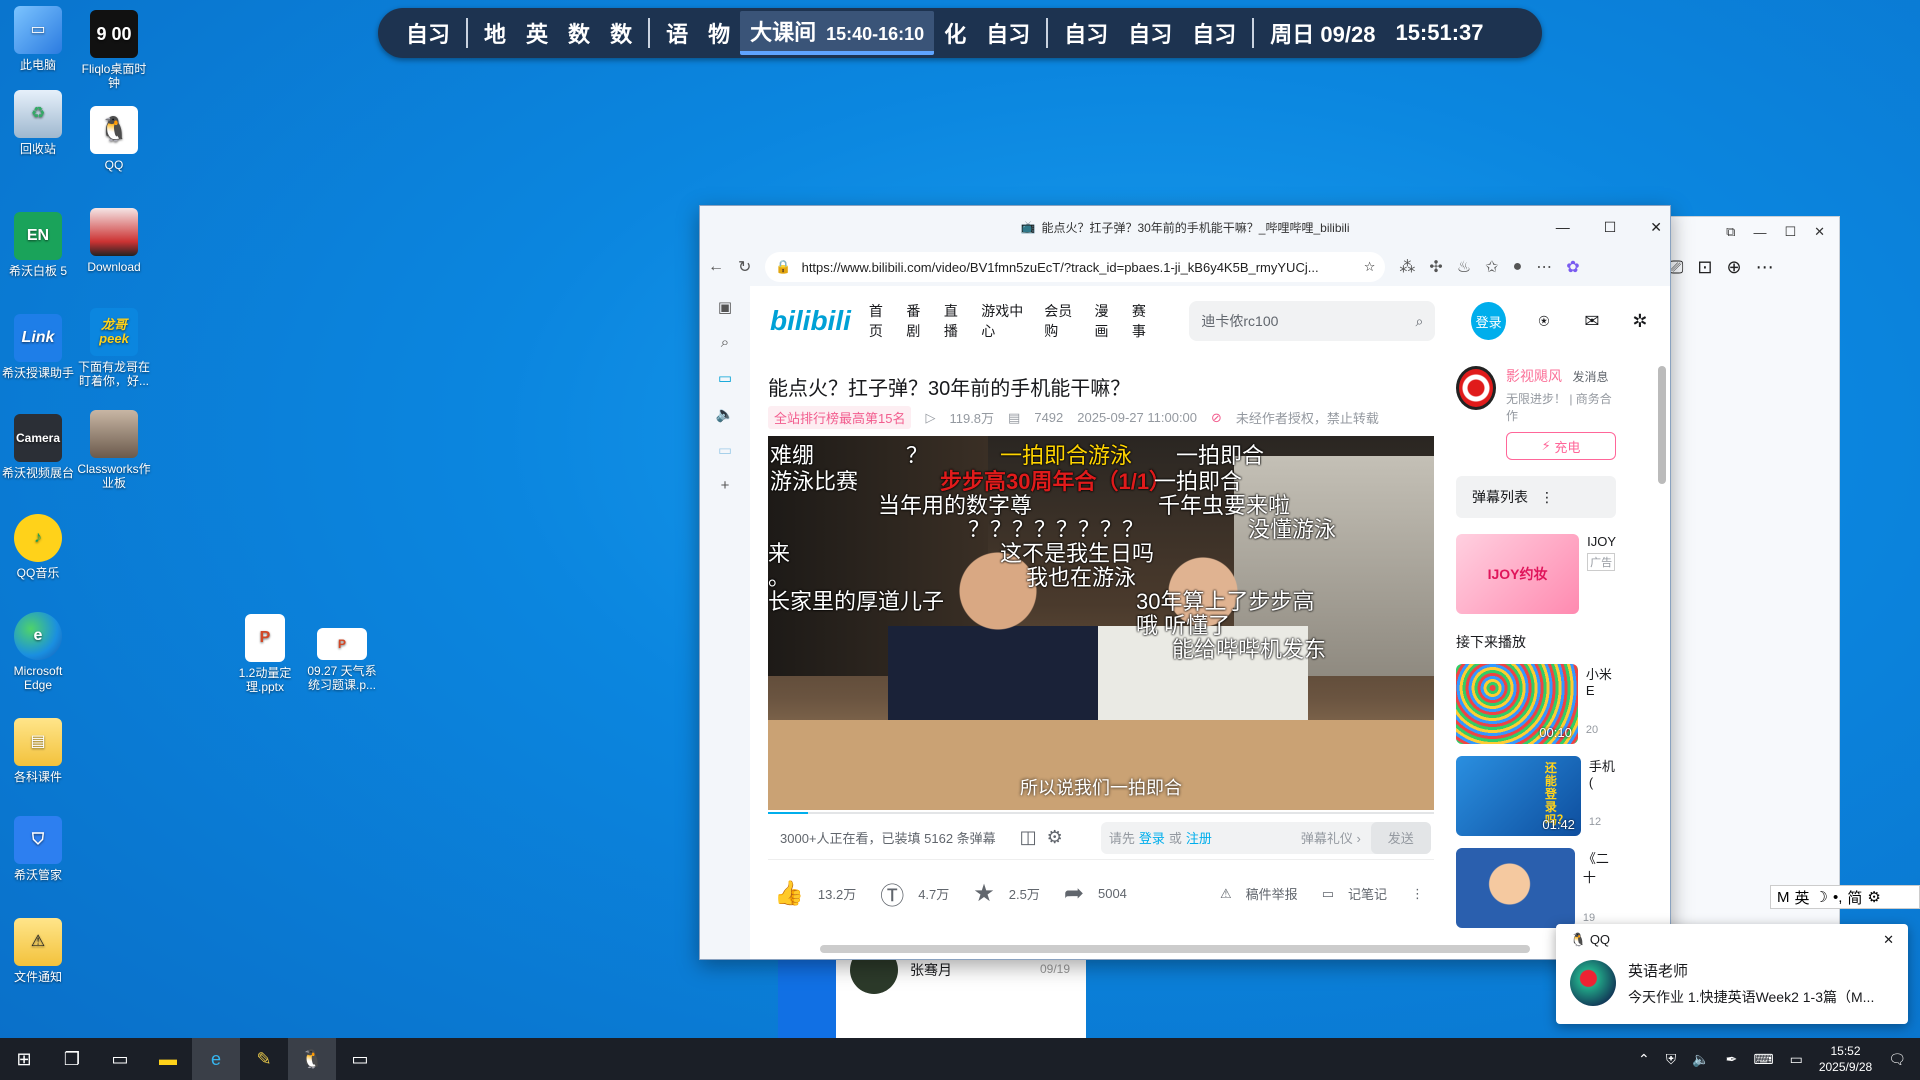  Describe the element at coordinates (1821, 897) in the screenshot. I see `moon-icon: ☽` at that location.